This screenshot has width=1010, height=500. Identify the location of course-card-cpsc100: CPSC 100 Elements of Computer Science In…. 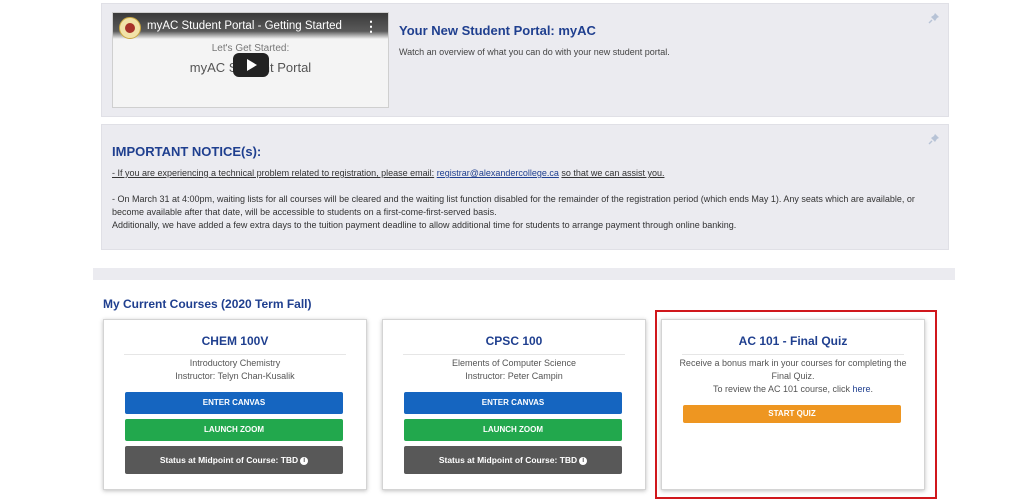
(514, 404).